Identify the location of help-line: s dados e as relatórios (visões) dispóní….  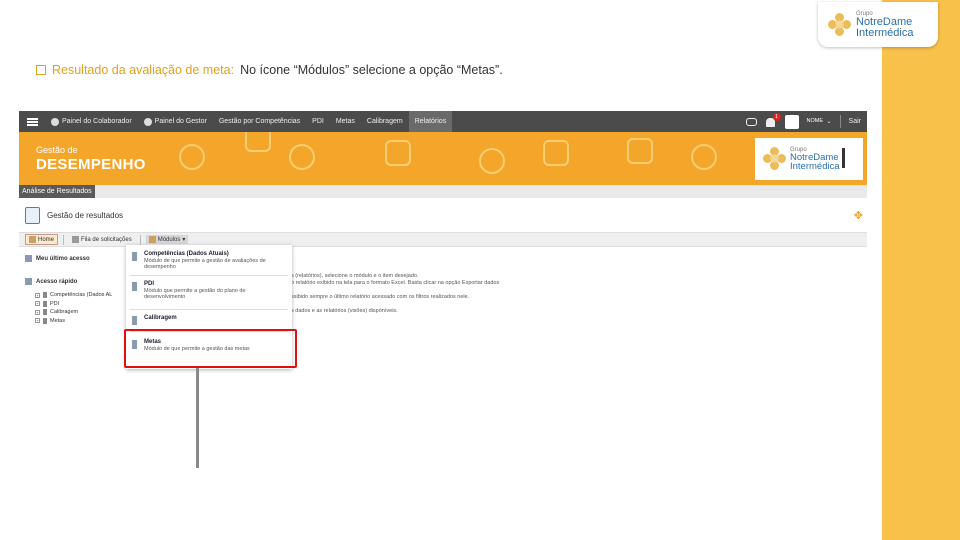
(344, 311).